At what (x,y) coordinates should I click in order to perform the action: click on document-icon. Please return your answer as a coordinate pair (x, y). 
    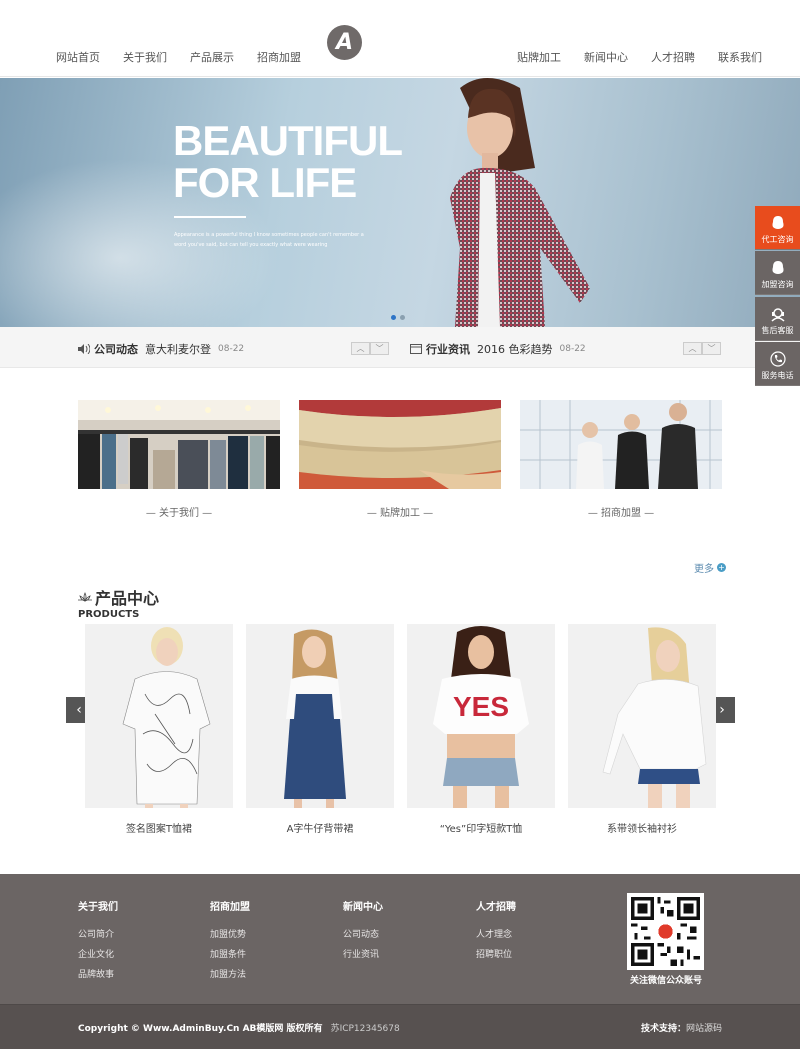
    Looking at the image, I should click on (416, 349).